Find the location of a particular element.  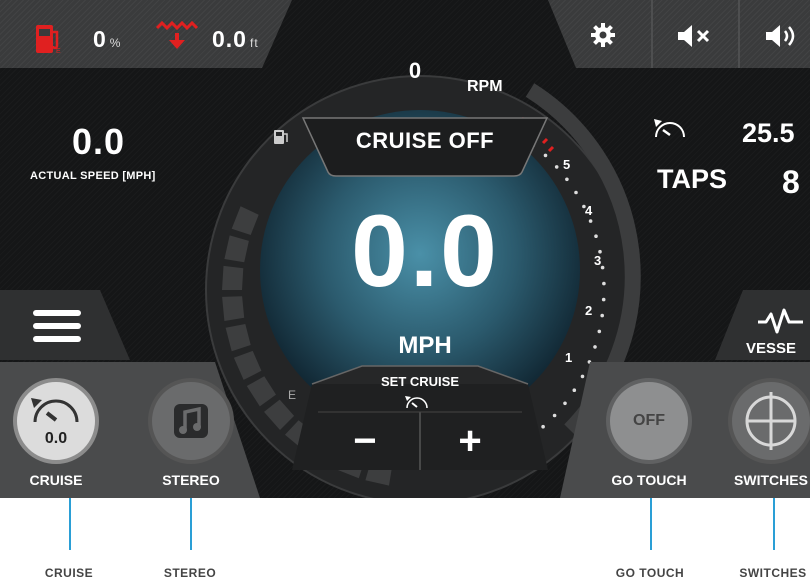

go-touch-button-label: GO TOUCH is located at coordinates (649, 480).